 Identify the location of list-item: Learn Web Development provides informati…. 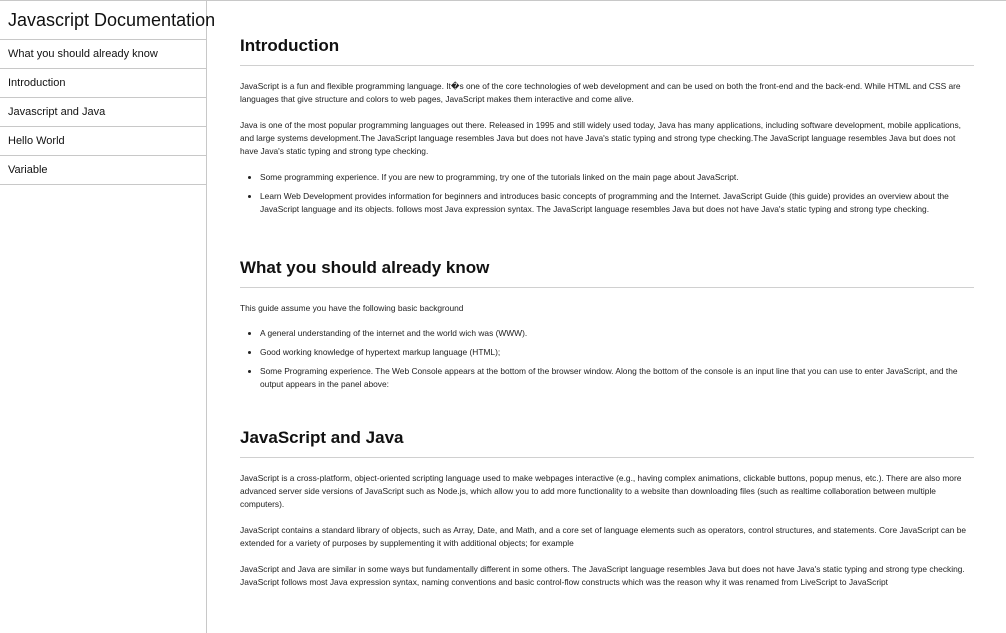
(611, 203).